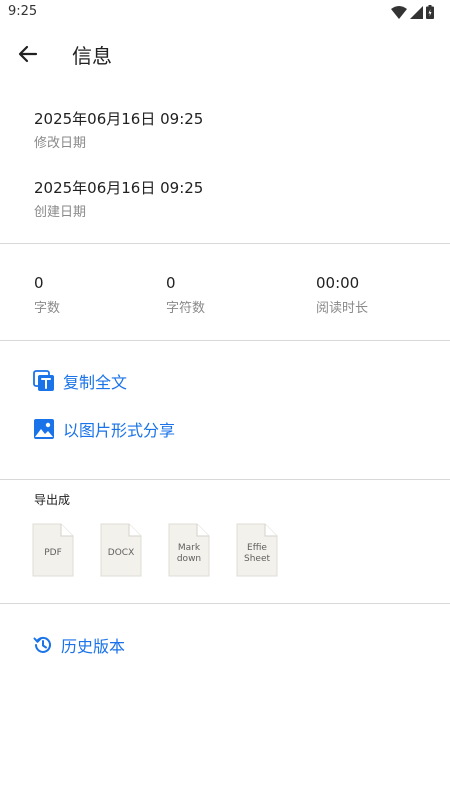  I want to click on word-count-stat: 0 字数, so click(47, 295).